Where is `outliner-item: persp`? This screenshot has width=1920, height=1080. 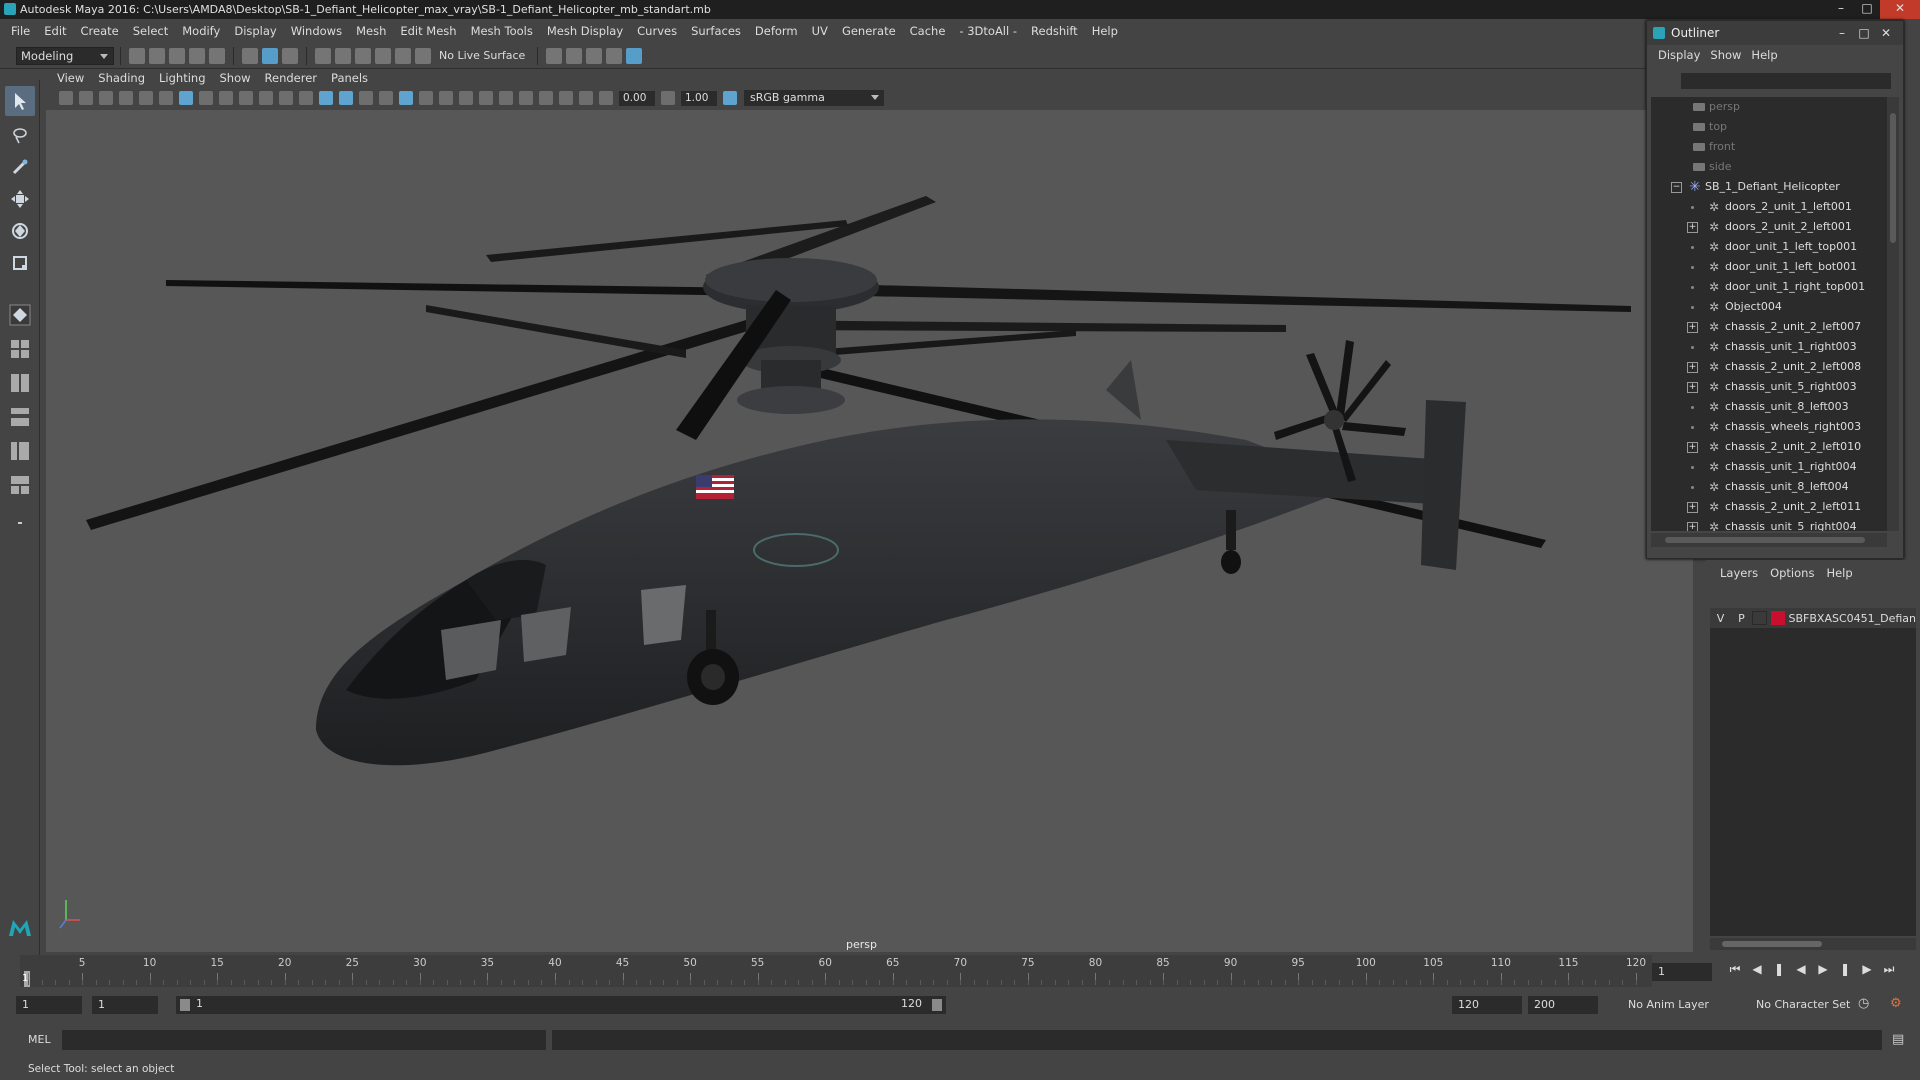
outliner-item: persp is located at coordinates (1769, 107).